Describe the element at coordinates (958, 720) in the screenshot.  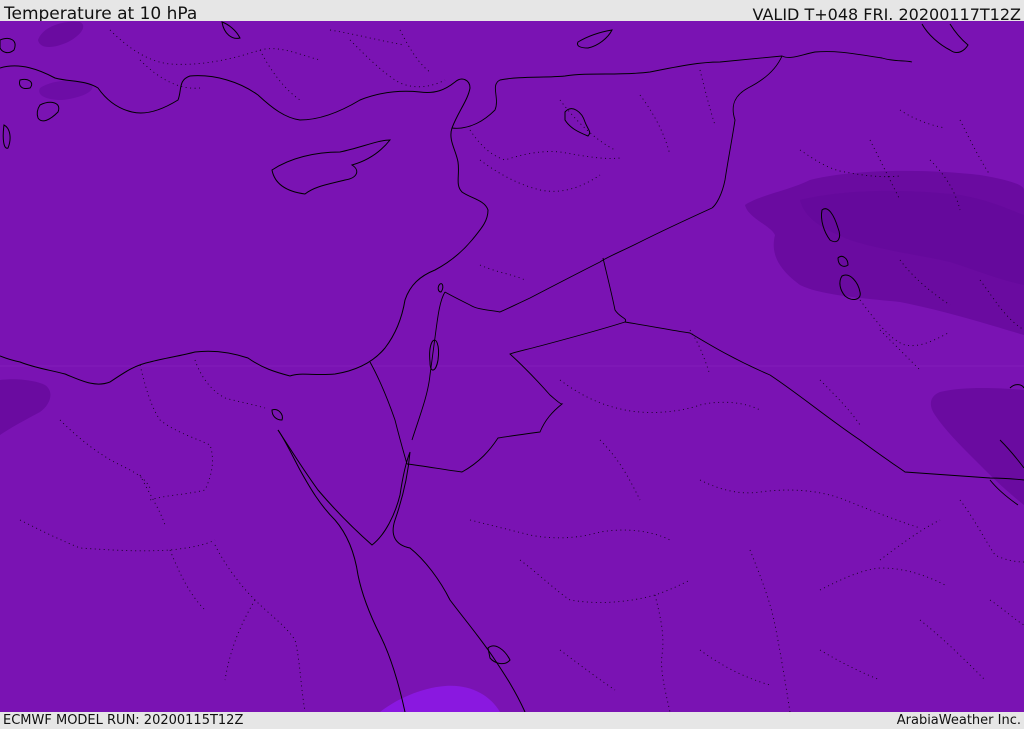
I see `credit-label: ArabiaWeather Inc.` at that location.